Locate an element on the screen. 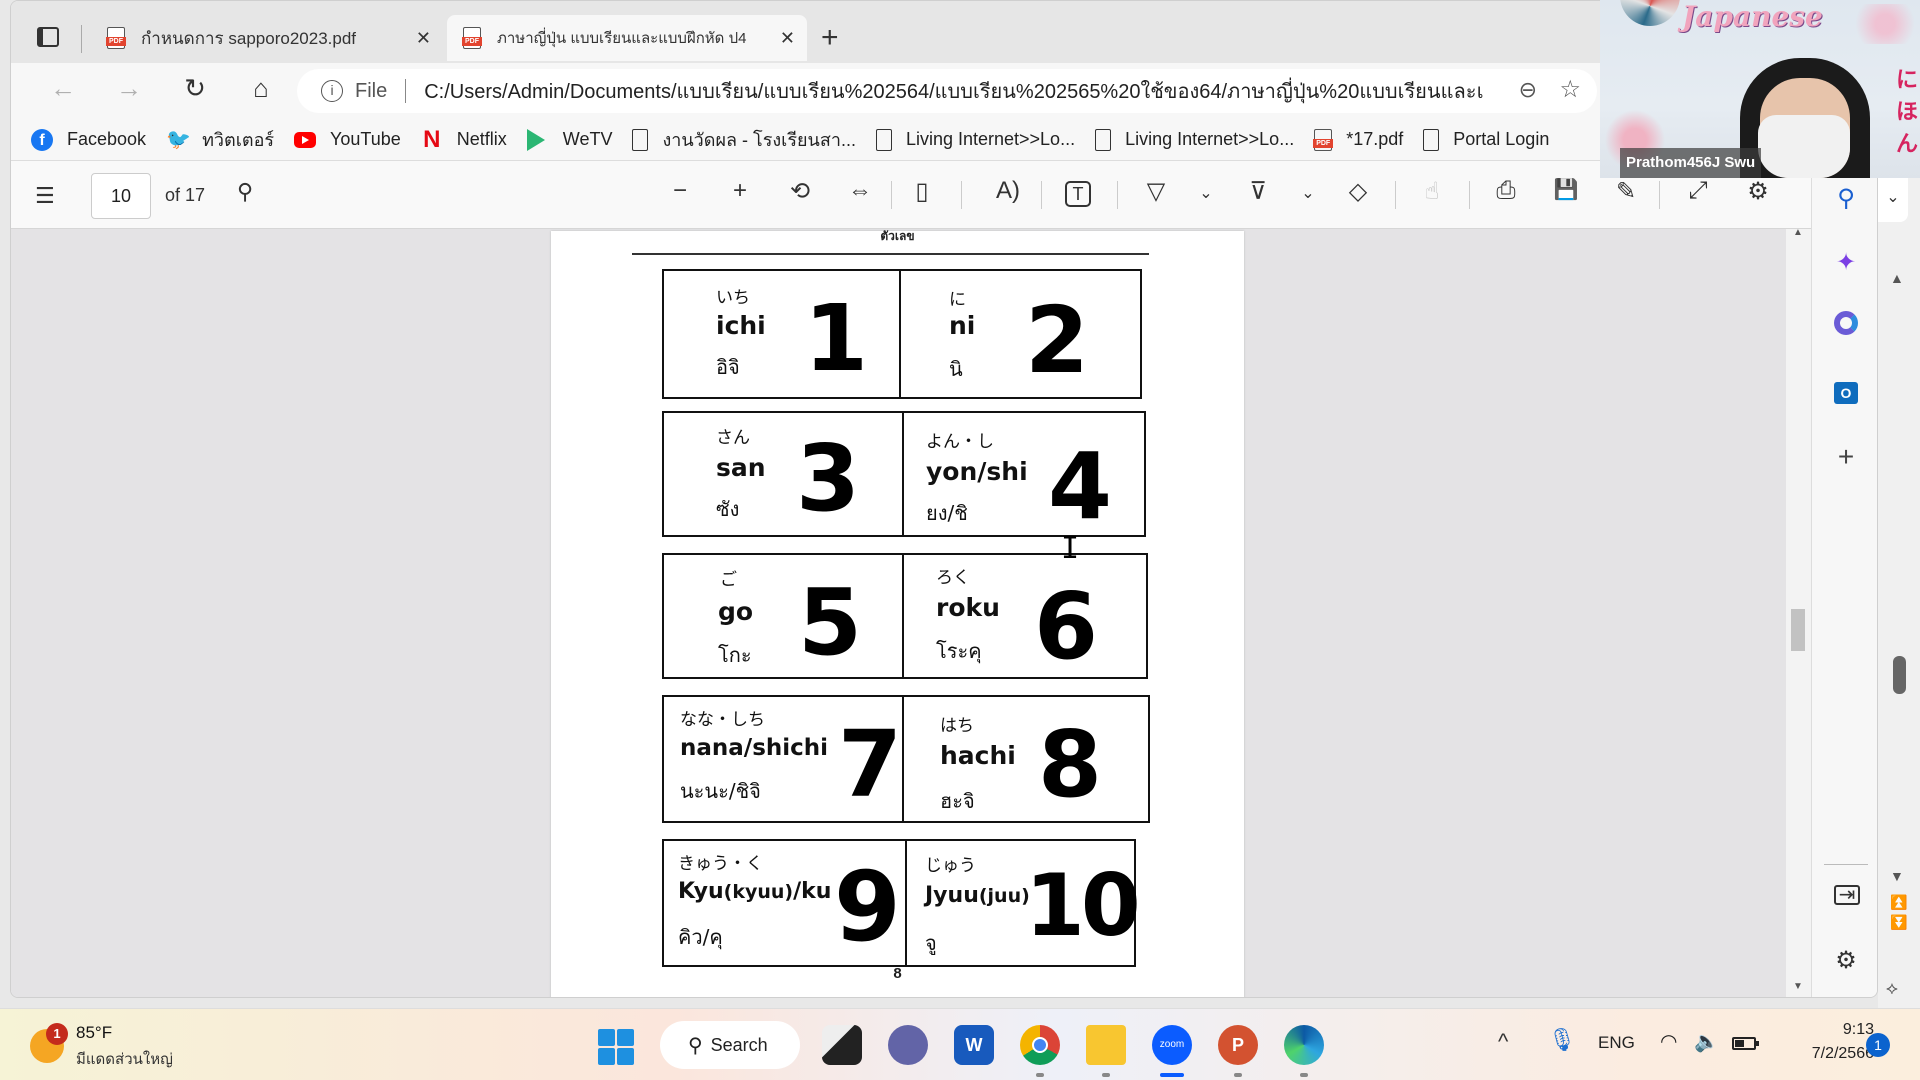  copilot-icon: ✦ is located at coordinates (1846, 263).